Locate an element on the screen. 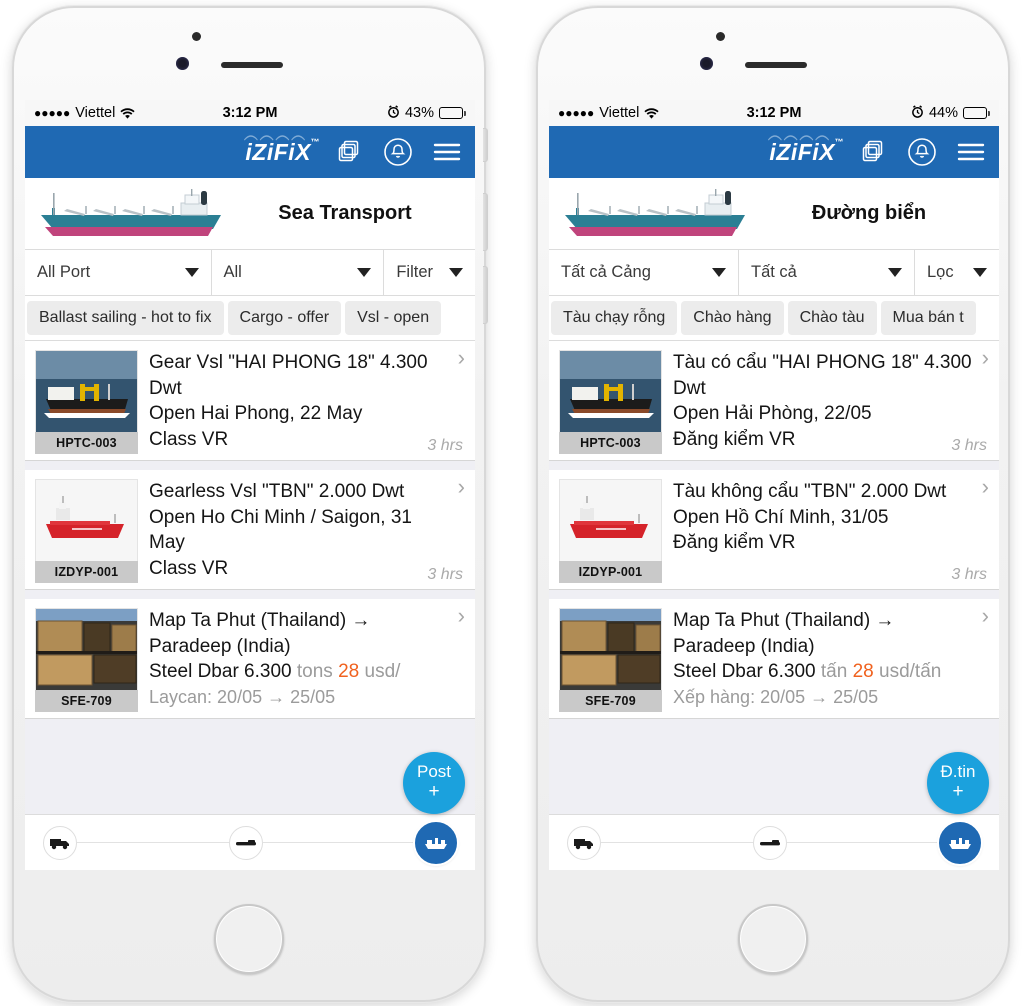 Image resolution: width=1024 pixels, height=1006 pixels. volume-up-button is located at coordinates (485, 222).